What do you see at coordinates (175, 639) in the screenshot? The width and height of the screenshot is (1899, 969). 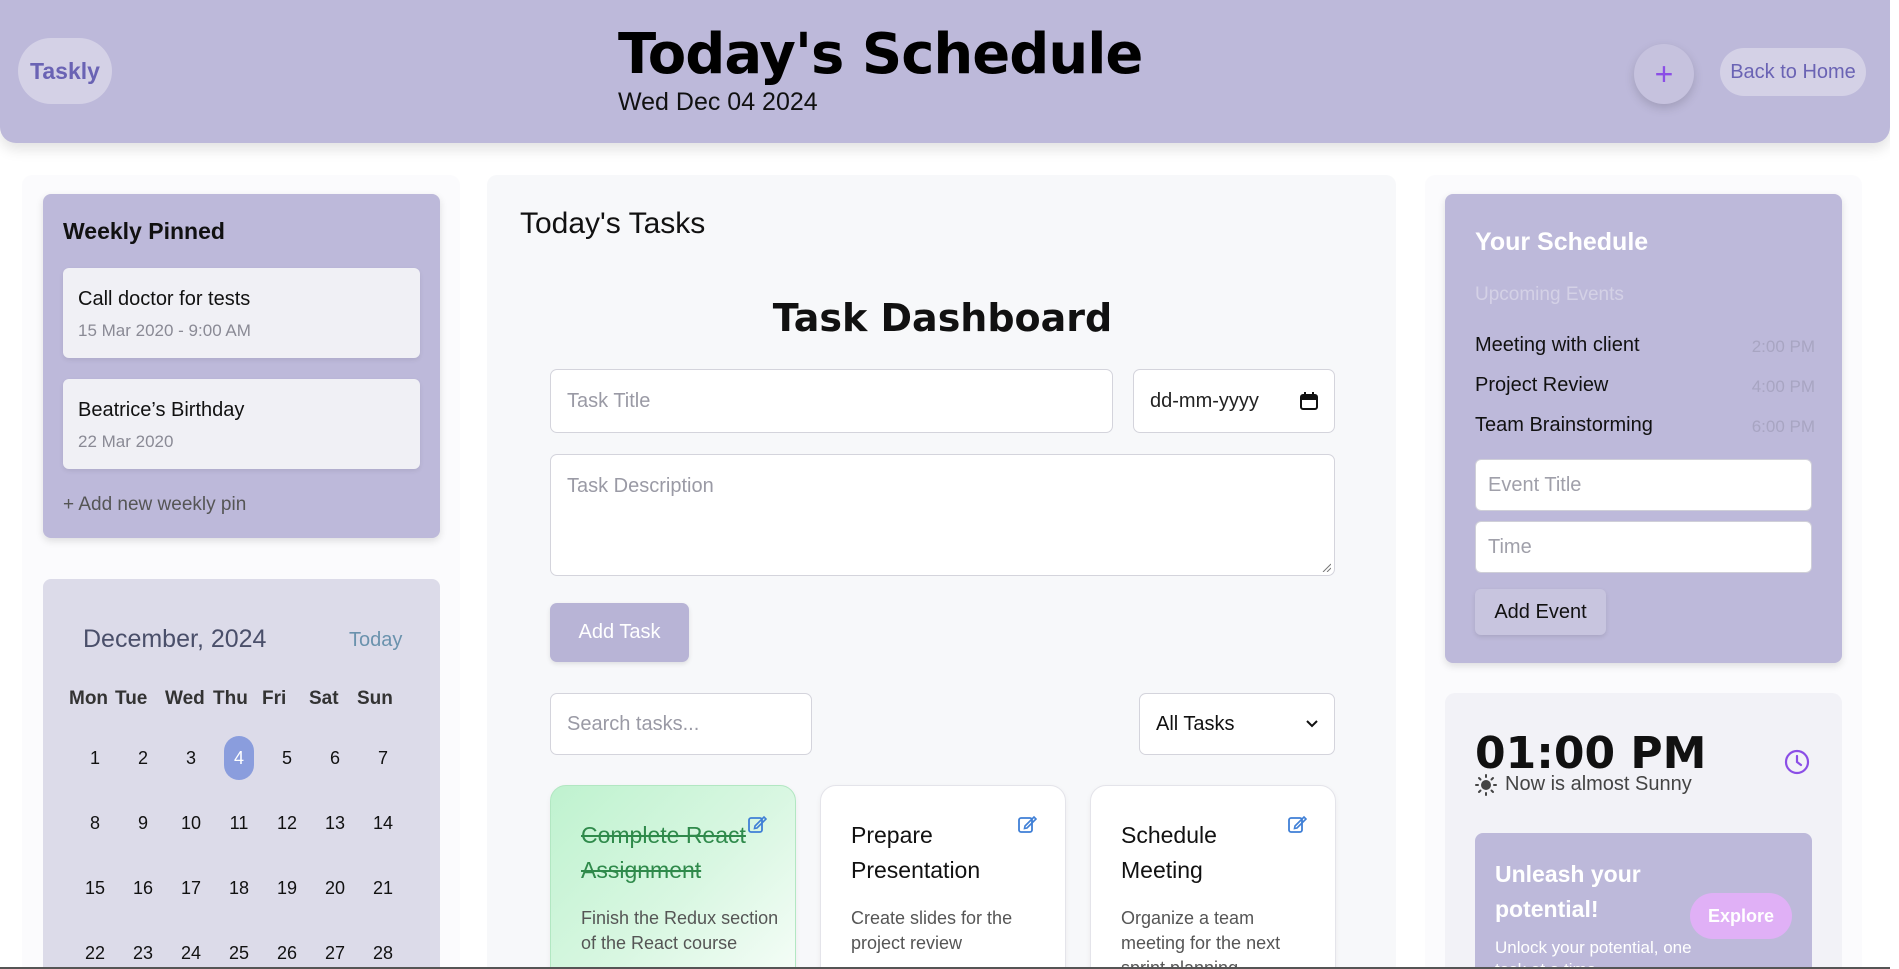 I see `calendar-month-label: December, 2024` at bounding box center [175, 639].